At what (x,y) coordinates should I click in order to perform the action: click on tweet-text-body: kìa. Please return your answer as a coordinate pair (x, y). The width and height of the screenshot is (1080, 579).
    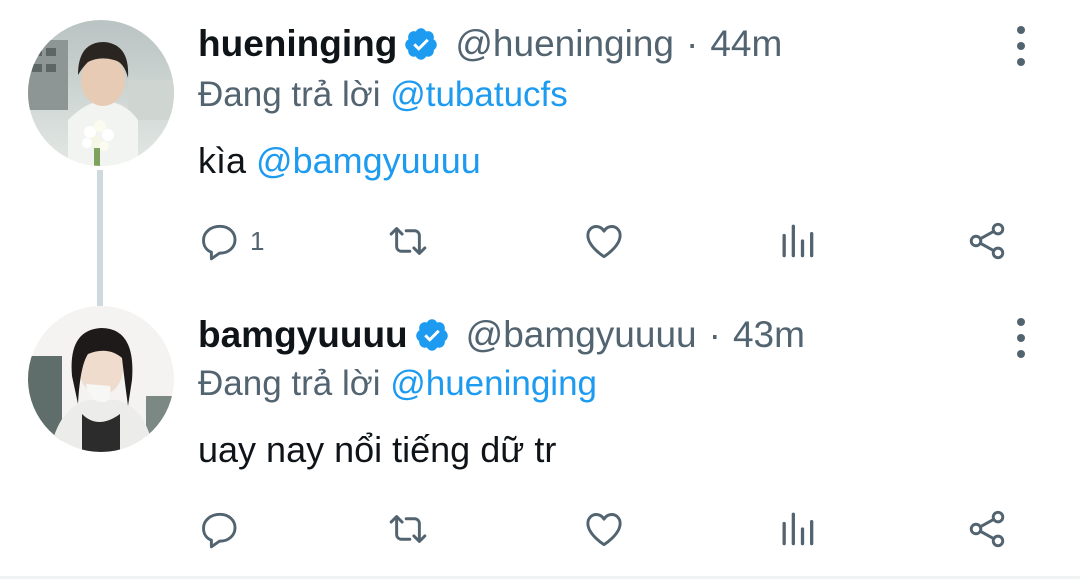
    Looking at the image, I should click on (222, 160).